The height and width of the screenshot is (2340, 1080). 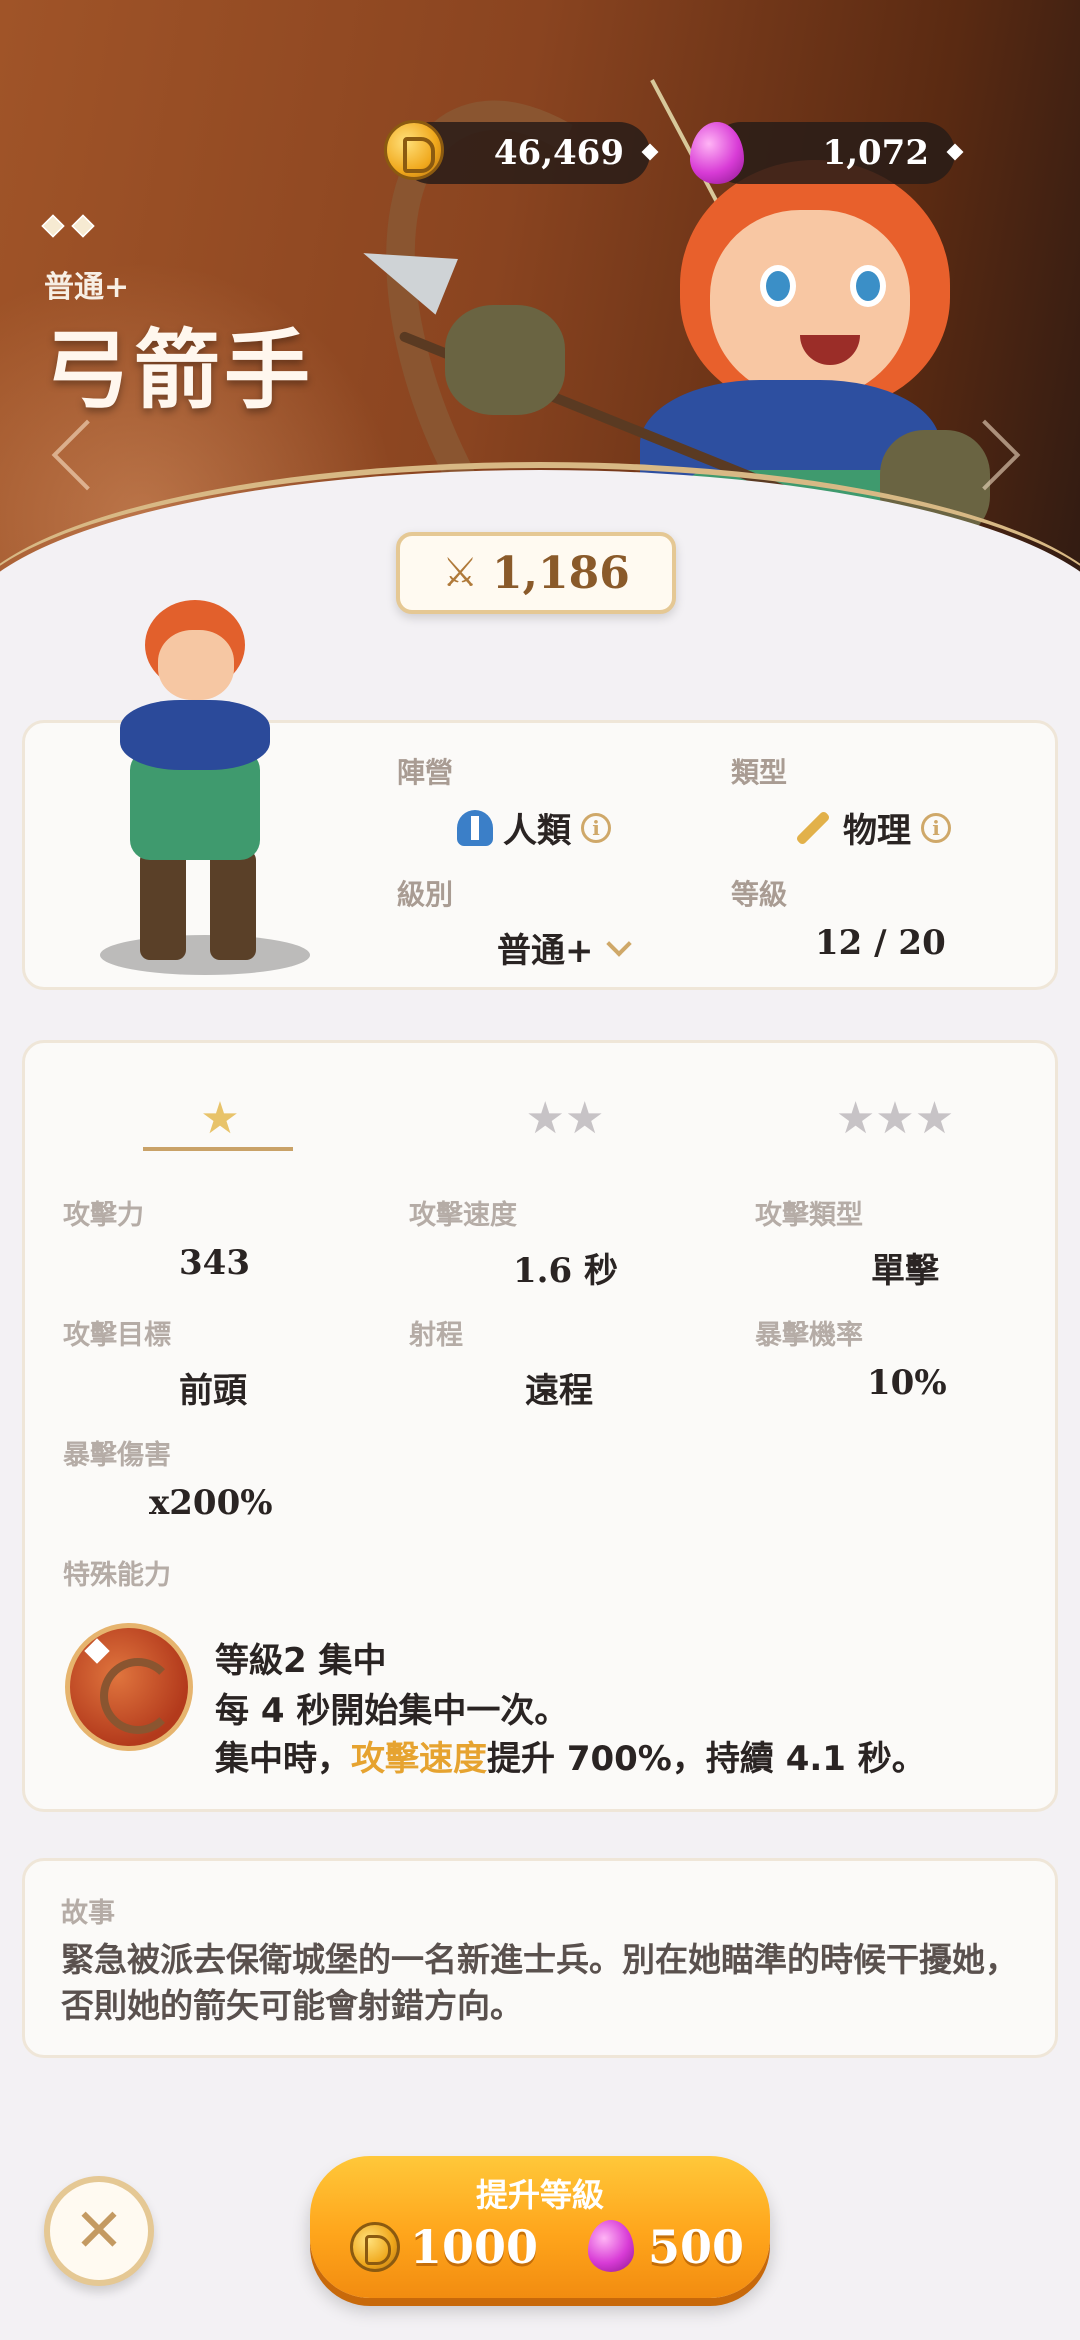 I want to click on gem-currency-bar: 1,072, so click(x=837, y=153).